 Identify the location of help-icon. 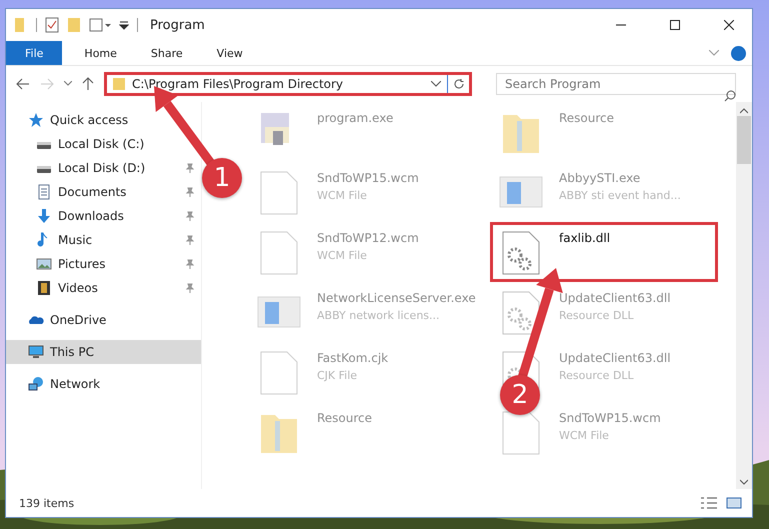
(738, 53).